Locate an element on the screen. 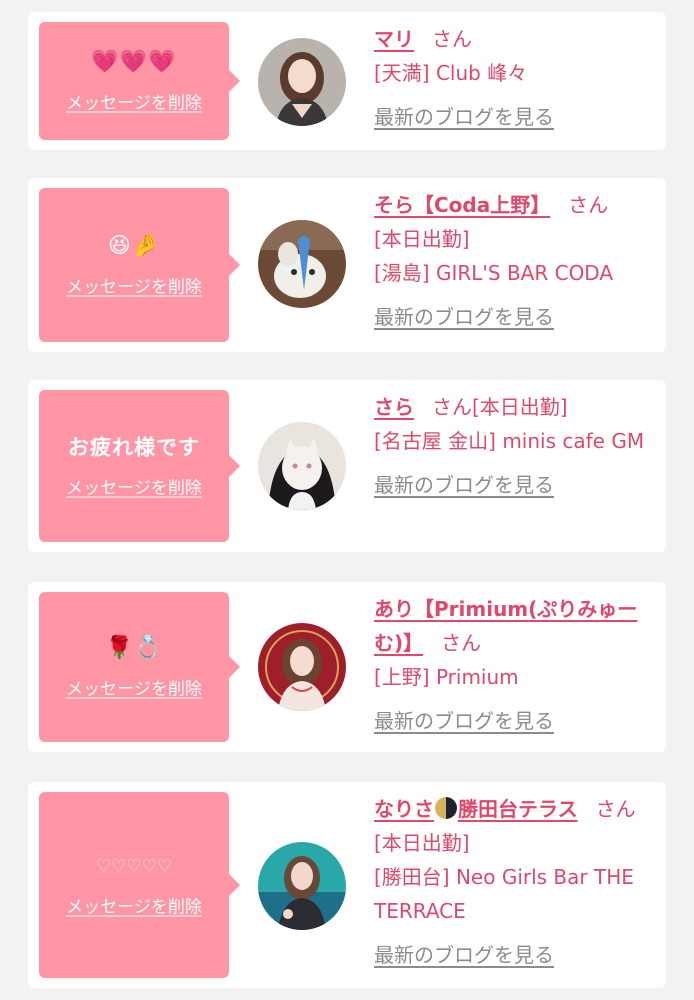  half-moon-icon is located at coordinates (446, 808).